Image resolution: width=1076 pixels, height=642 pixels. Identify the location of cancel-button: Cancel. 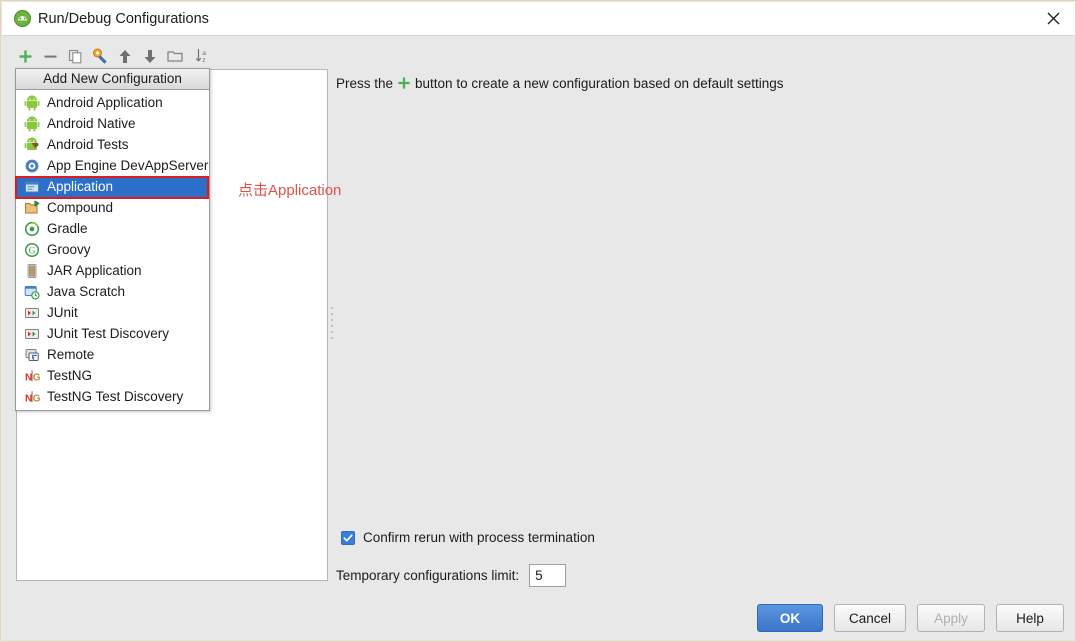
(869, 618).